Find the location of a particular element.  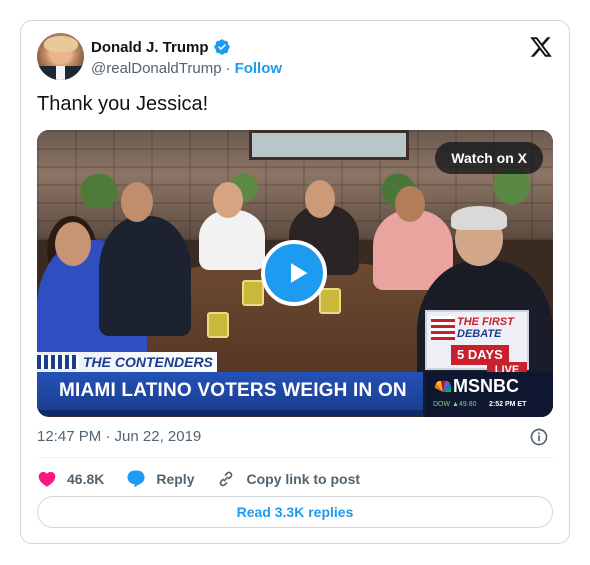

market-ticker: DOW ▲49.80 is located at coordinates (455, 404).